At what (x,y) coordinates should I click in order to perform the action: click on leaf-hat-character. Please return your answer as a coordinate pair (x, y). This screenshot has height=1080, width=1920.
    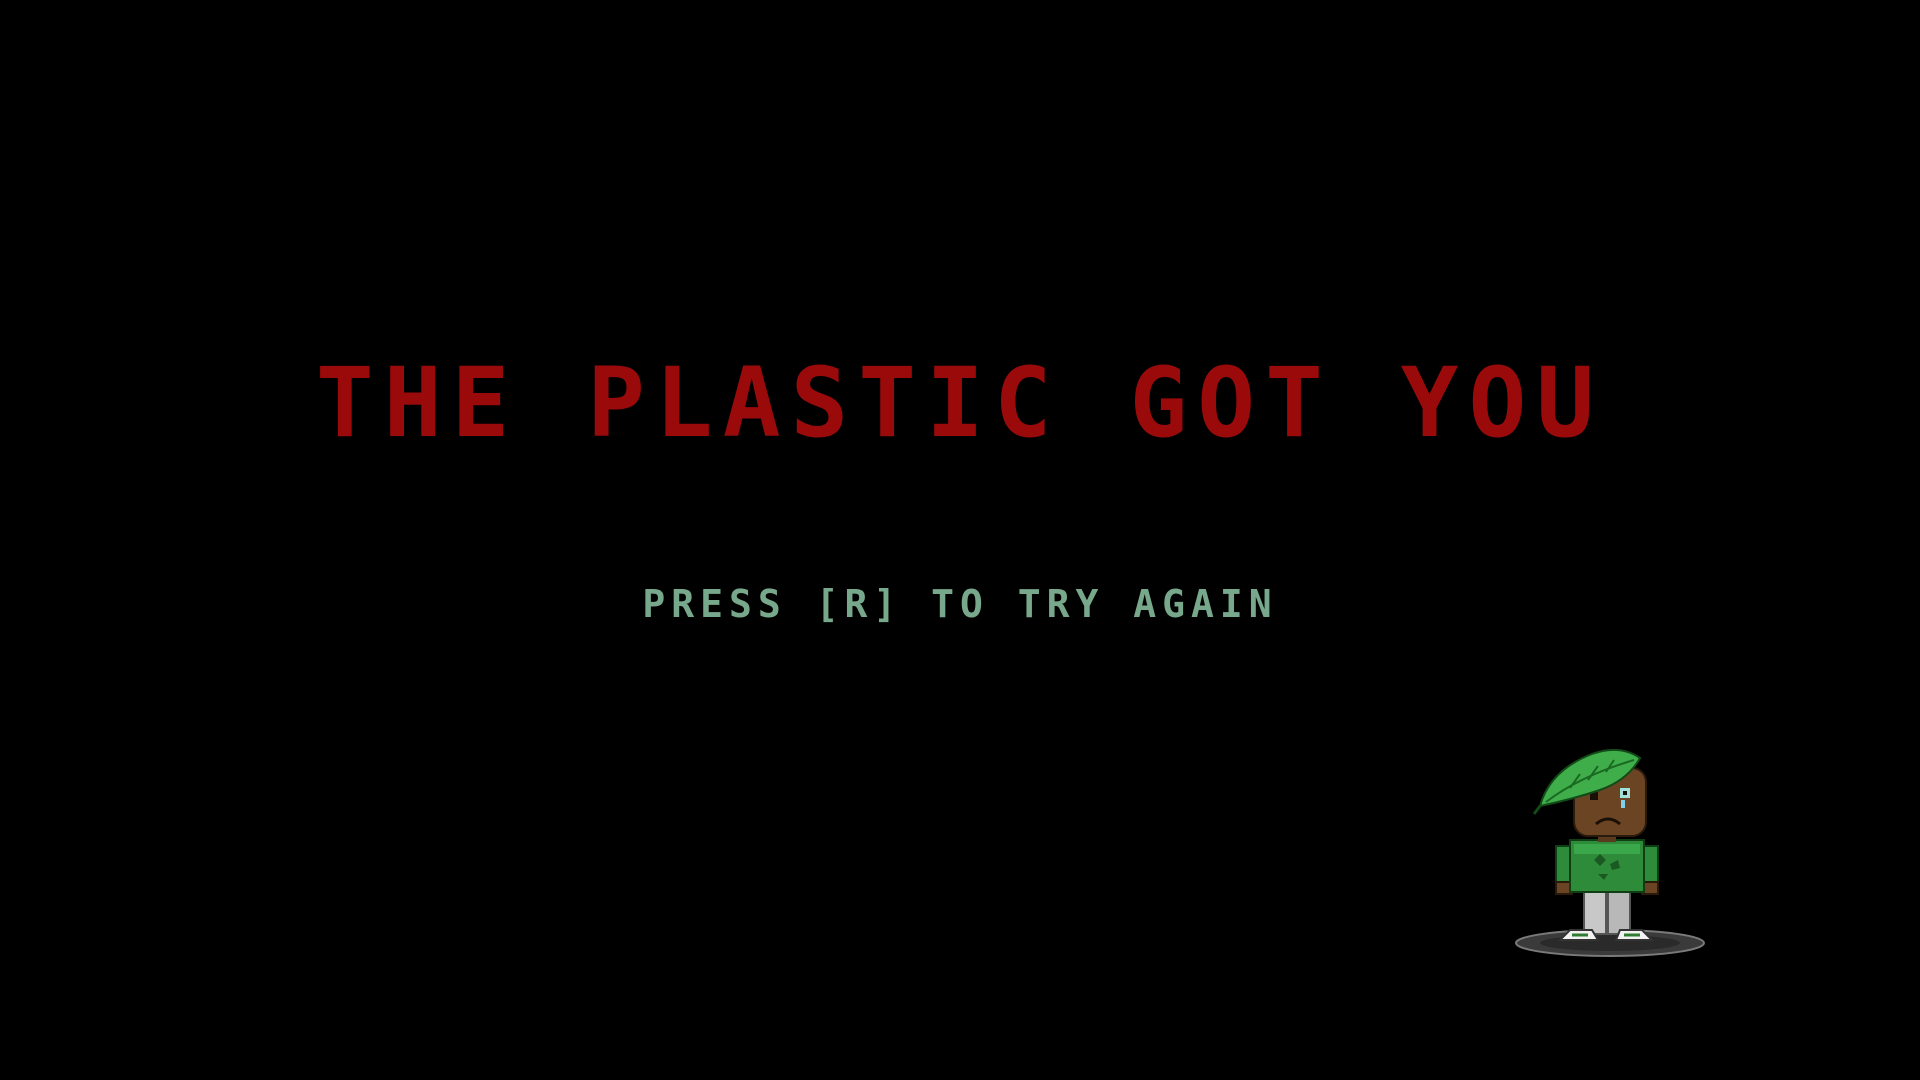
    Looking at the image, I should click on (1610, 850).